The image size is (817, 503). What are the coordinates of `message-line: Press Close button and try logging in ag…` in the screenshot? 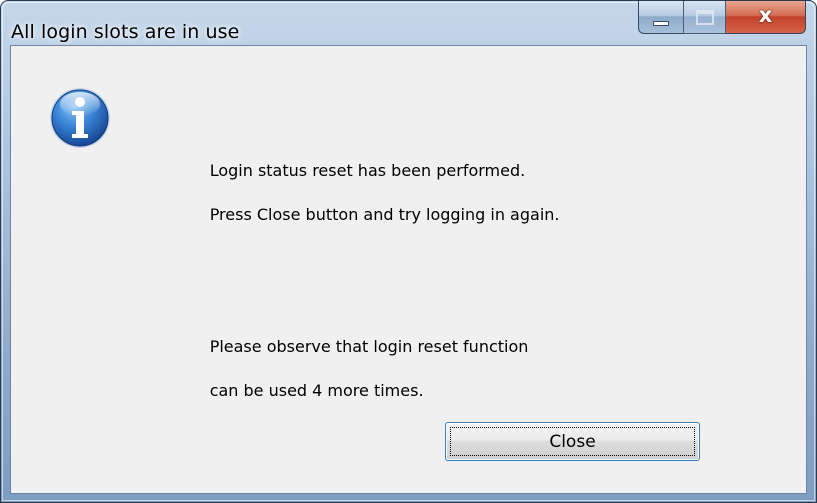 It's located at (384, 214).